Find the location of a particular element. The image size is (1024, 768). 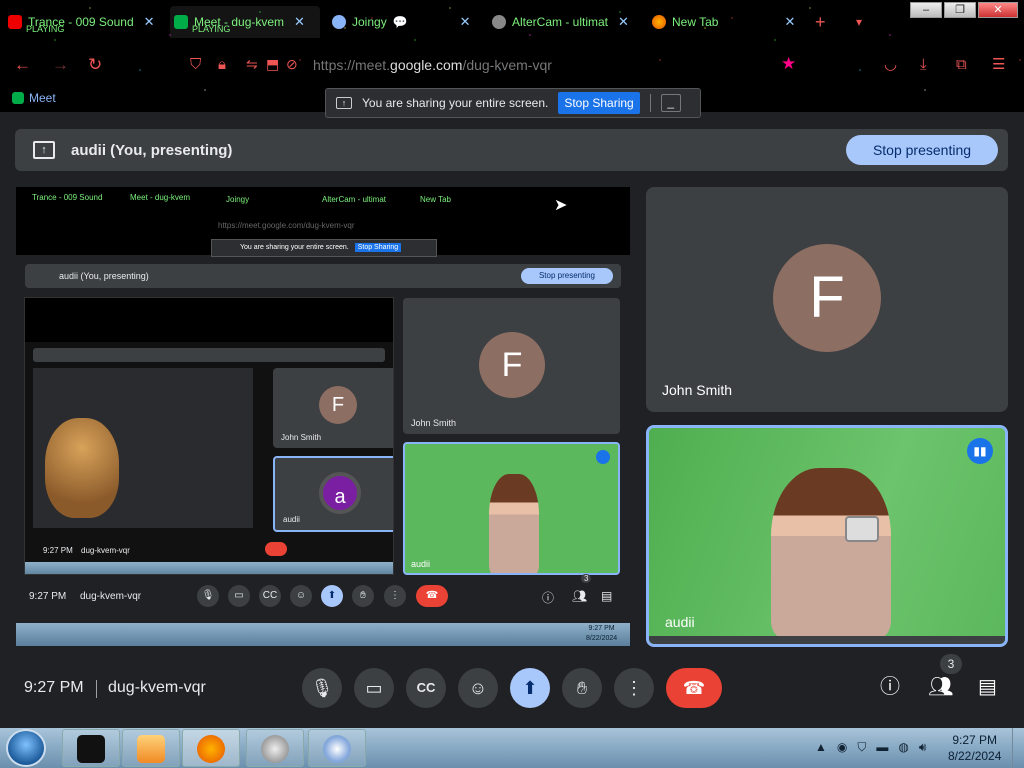

mini-audii-tile: audii is located at coordinates (511, 508).